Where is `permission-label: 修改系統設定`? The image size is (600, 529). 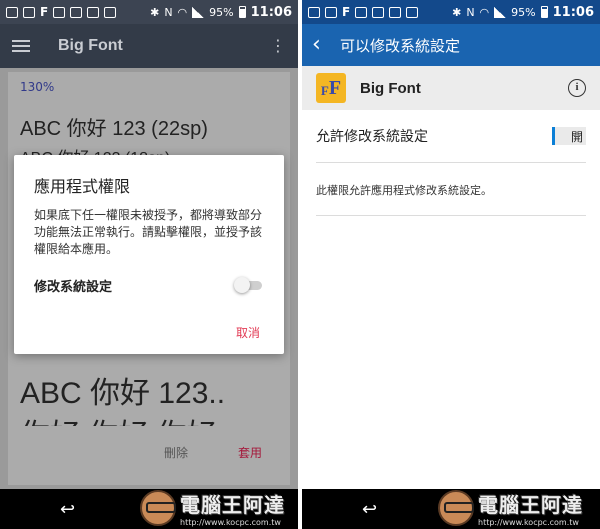 permission-label: 修改系統設定 is located at coordinates (73, 287).